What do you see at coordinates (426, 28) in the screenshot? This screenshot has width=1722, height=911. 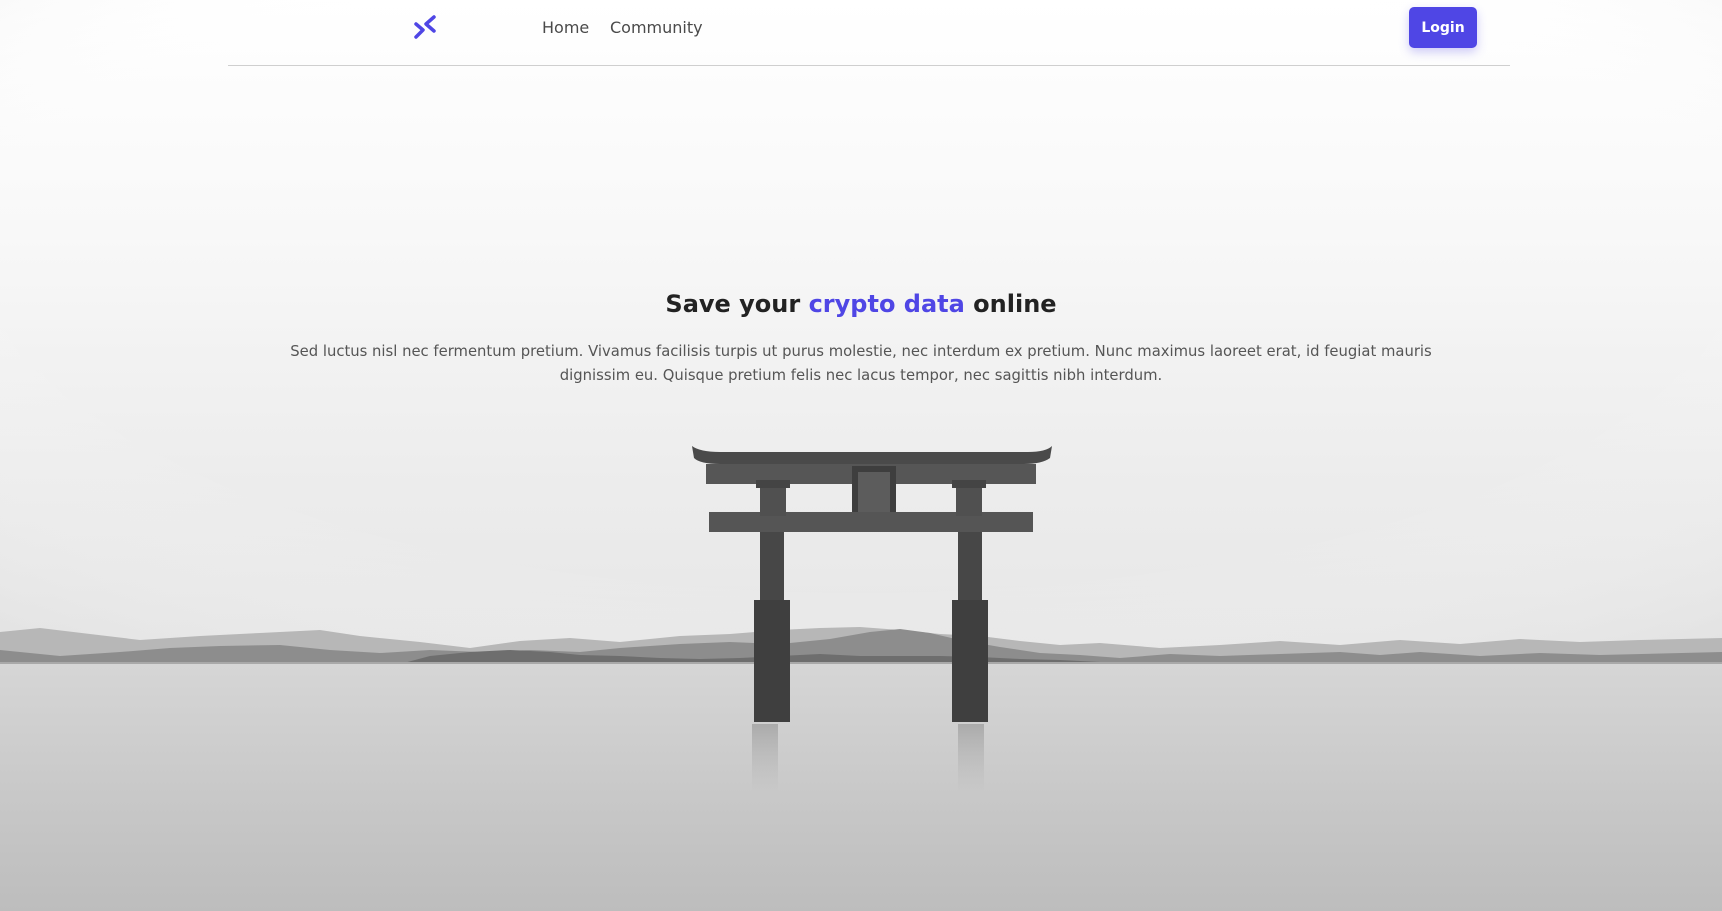 I see `chevrons-collapse-icon` at bounding box center [426, 28].